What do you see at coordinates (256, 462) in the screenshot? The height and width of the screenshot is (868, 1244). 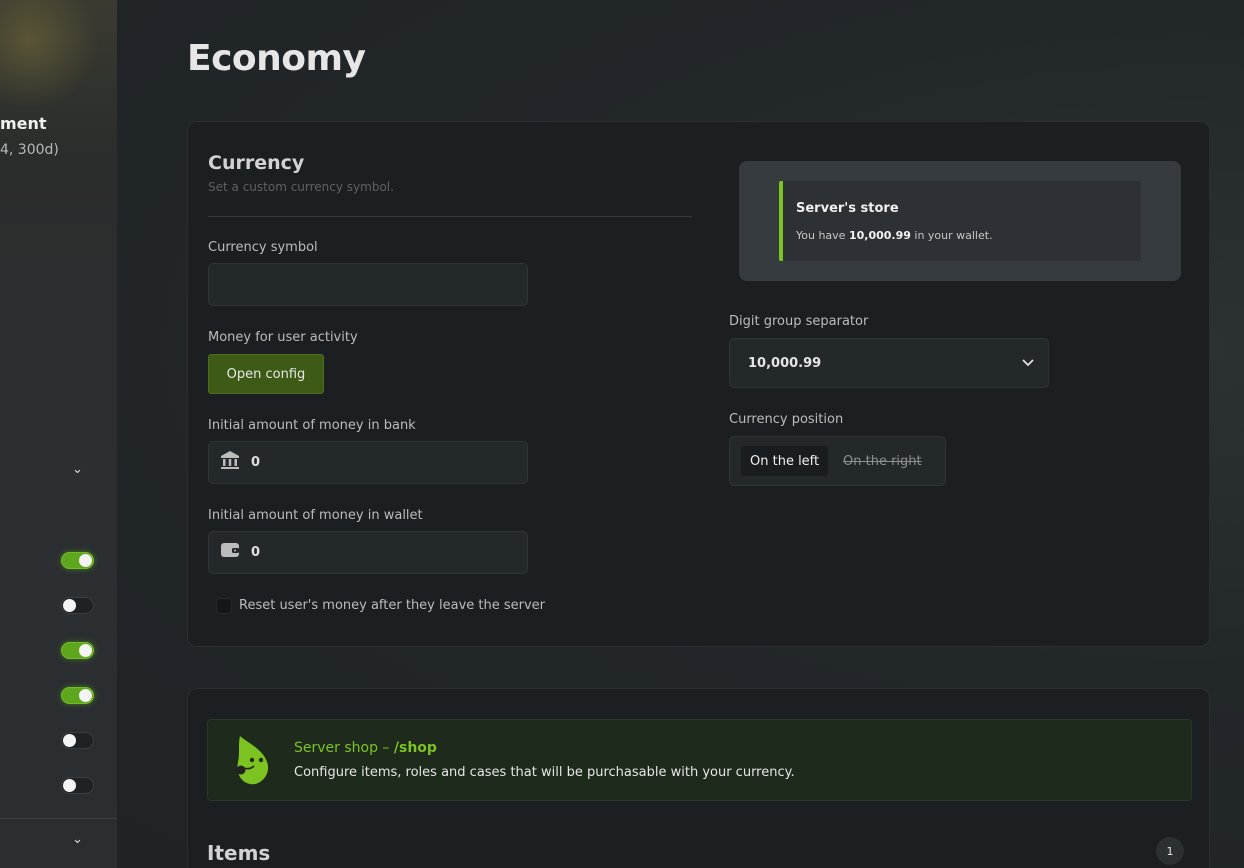 I see `bank-amount-value: 0` at bounding box center [256, 462].